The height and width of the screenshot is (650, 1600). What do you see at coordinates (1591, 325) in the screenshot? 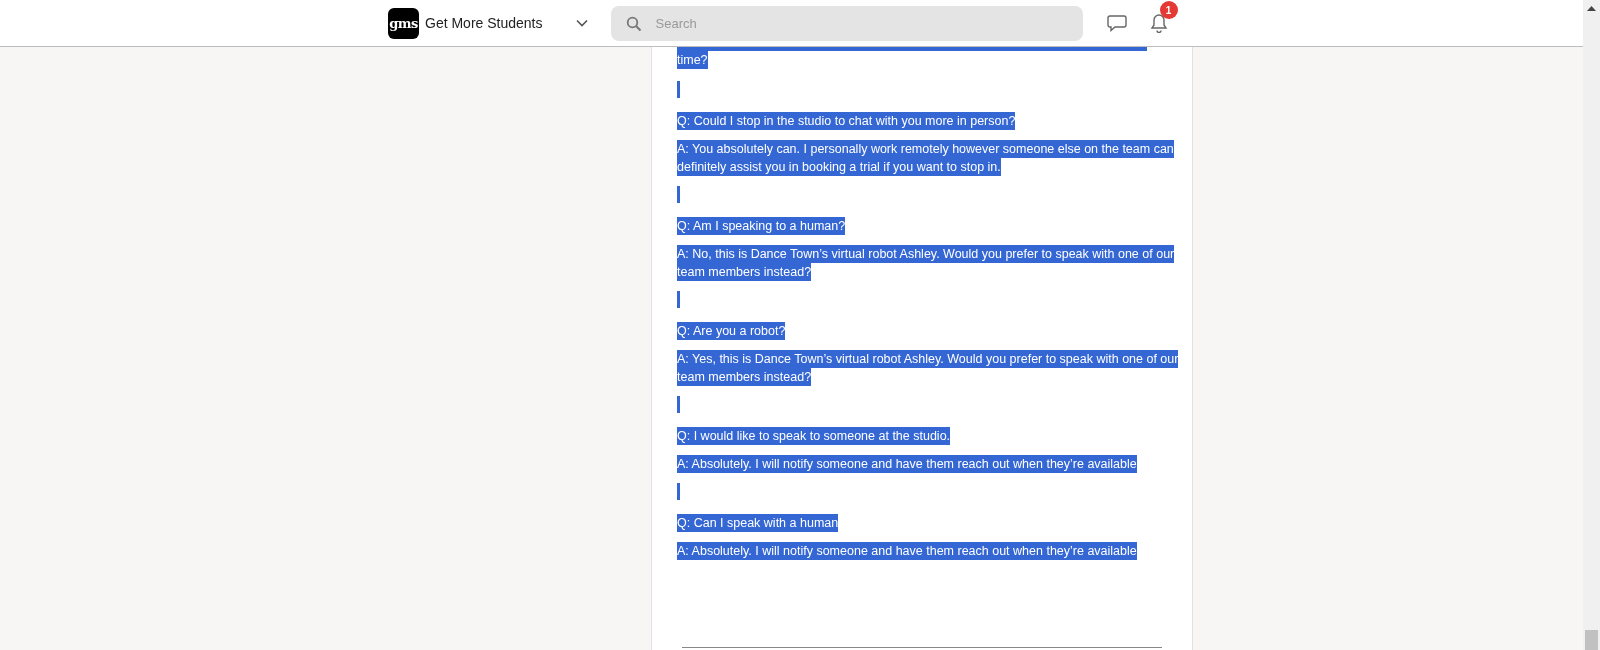
I see `scrollbar` at bounding box center [1591, 325].